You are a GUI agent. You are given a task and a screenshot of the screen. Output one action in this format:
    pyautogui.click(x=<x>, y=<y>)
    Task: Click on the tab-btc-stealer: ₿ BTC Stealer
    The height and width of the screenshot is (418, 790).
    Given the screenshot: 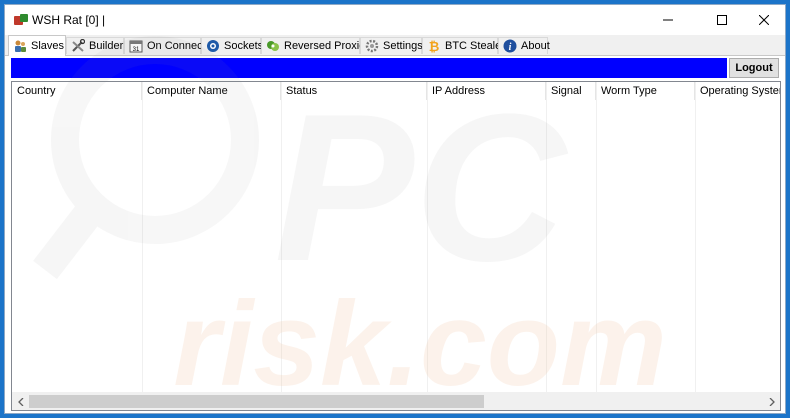 What is the action you would take?
    pyautogui.click(x=463, y=45)
    